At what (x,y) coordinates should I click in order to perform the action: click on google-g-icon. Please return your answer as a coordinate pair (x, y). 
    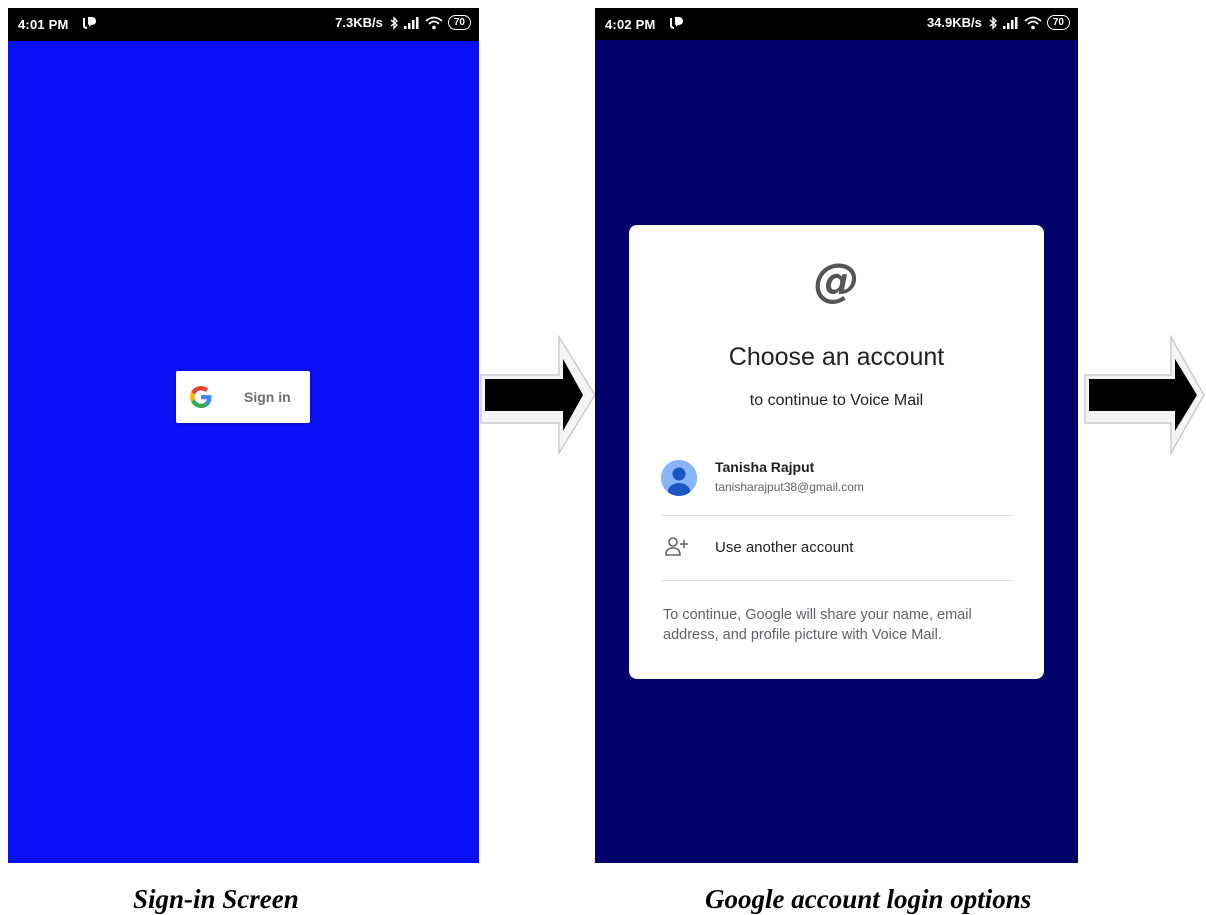
    Looking at the image, I should click on (201, 397).